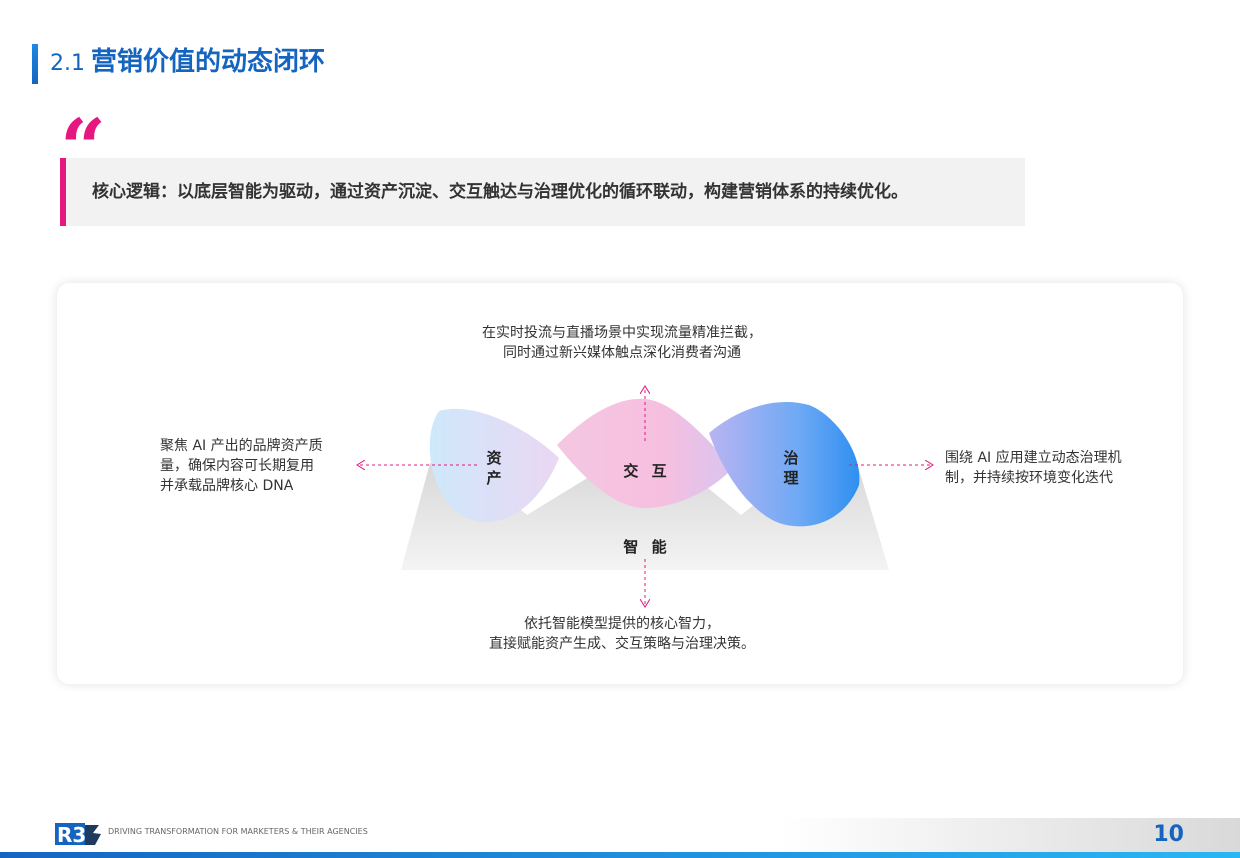  Describe the element at coordinates (71, 835) in the screenshot. I see `logo-text: R3` at that location.